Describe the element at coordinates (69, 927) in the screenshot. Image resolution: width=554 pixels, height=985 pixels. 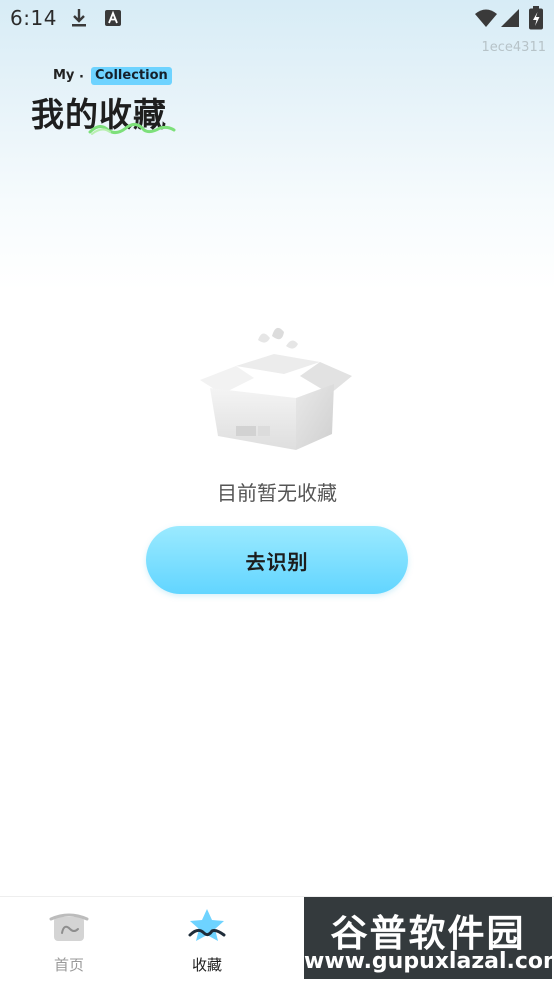
I see `home-icon` at that location.